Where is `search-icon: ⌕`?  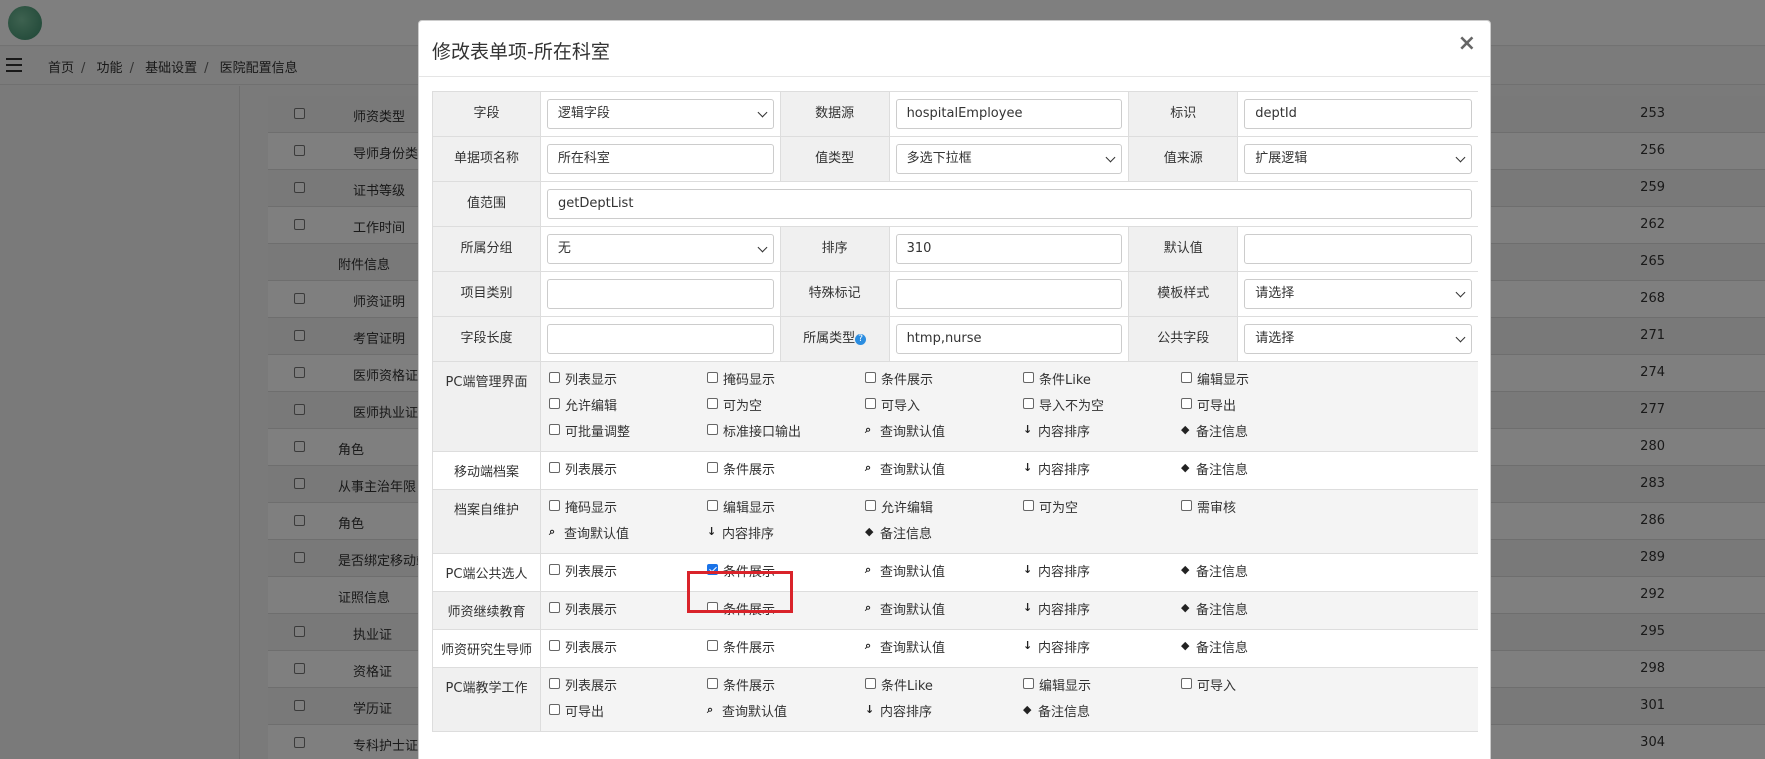
search-icon: ⌕ is located at coordinates (868, 467).